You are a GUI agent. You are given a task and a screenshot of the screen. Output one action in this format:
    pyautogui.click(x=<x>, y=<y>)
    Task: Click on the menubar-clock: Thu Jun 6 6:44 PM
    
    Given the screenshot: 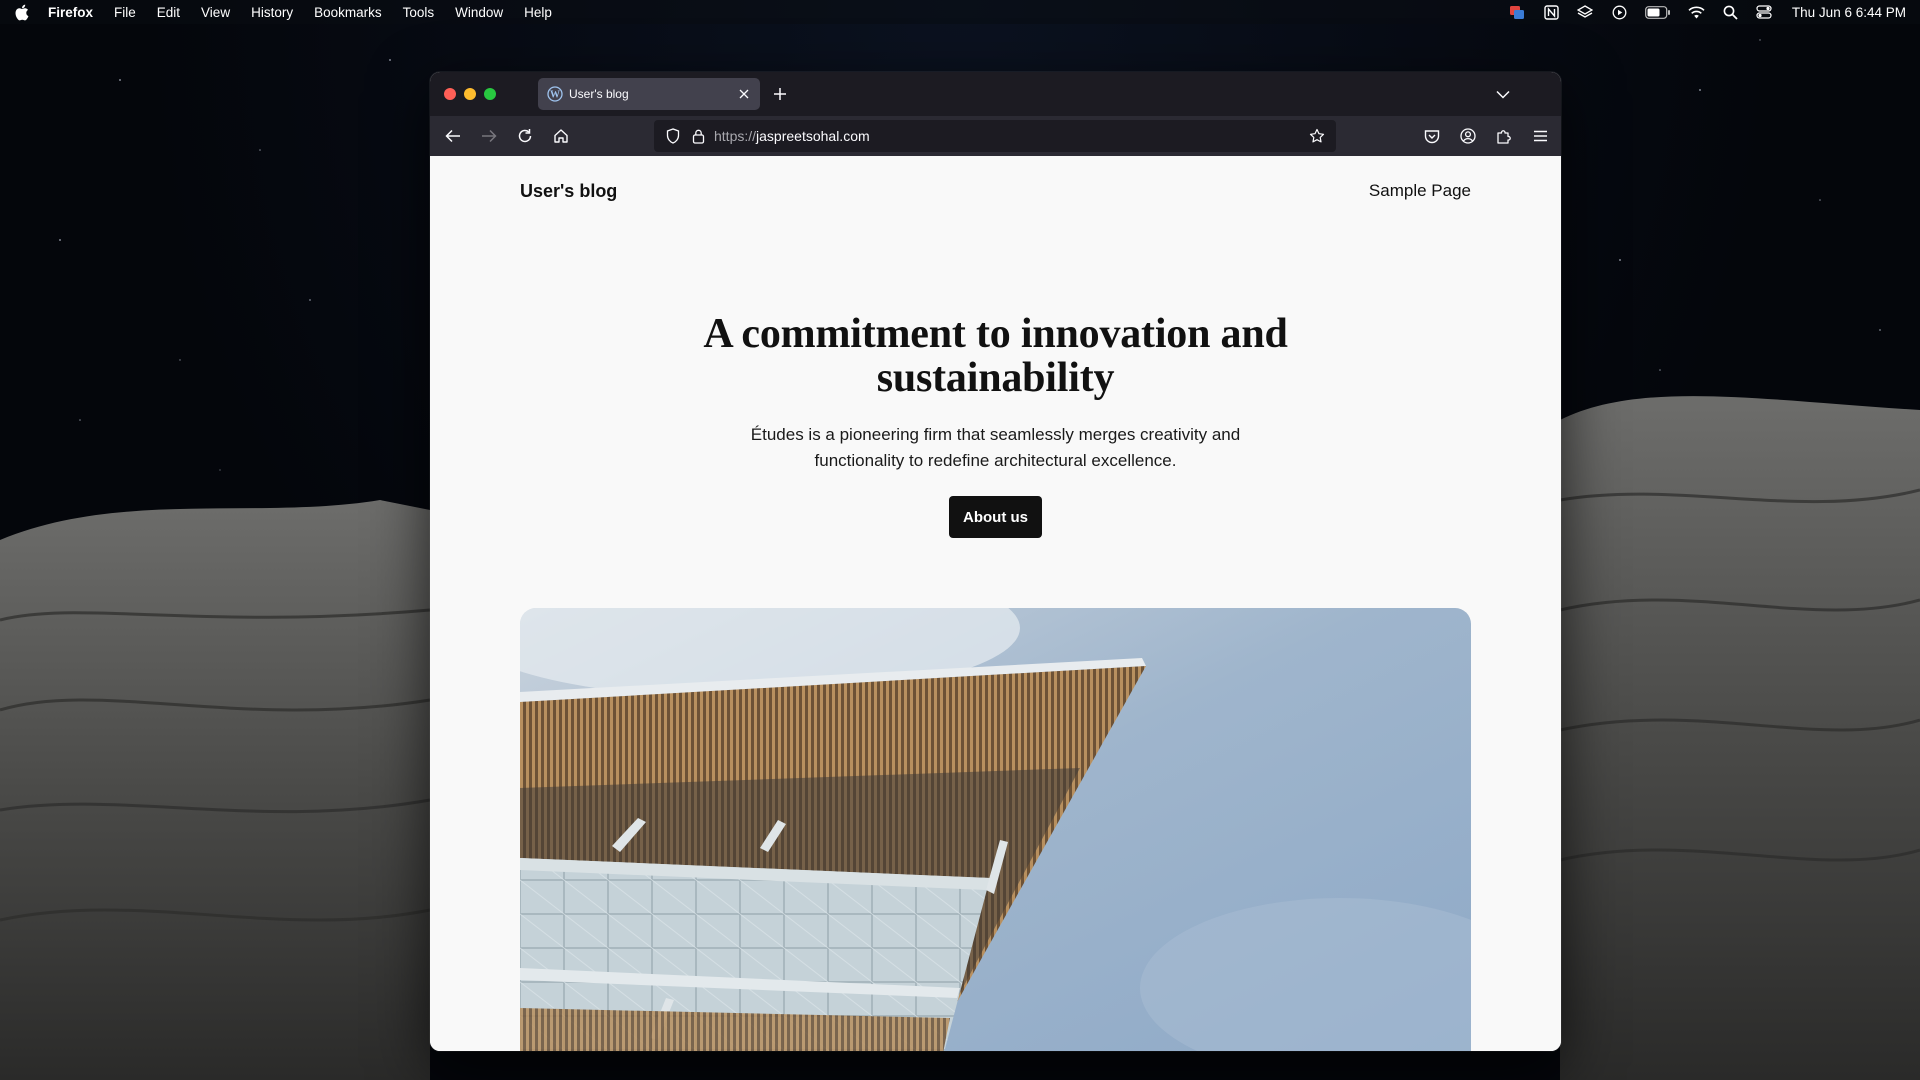 What is the action you would take?
    pyautogui.click(x=1849, y=12)
    